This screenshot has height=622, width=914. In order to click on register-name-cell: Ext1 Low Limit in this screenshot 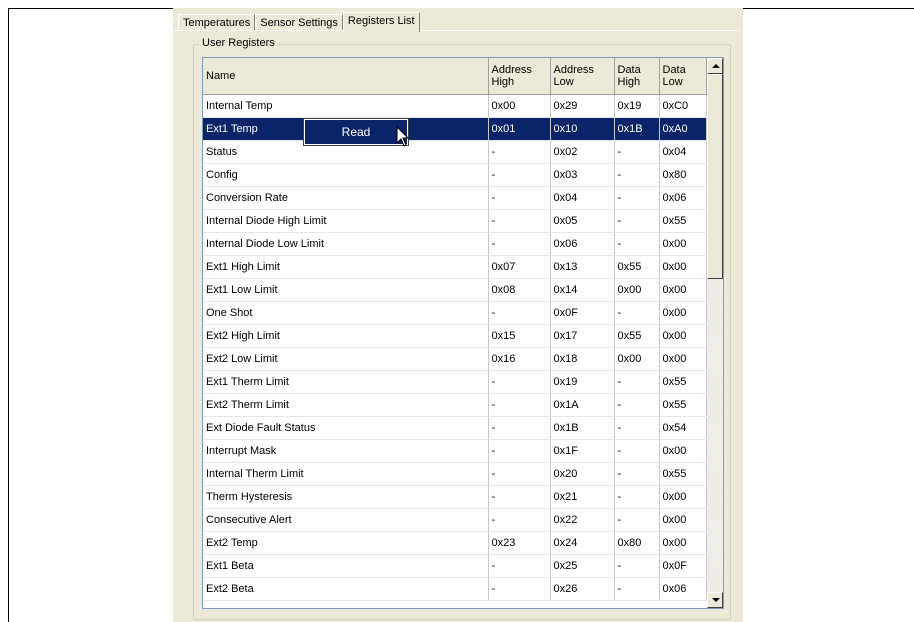, I will do `click(346, 290)`.